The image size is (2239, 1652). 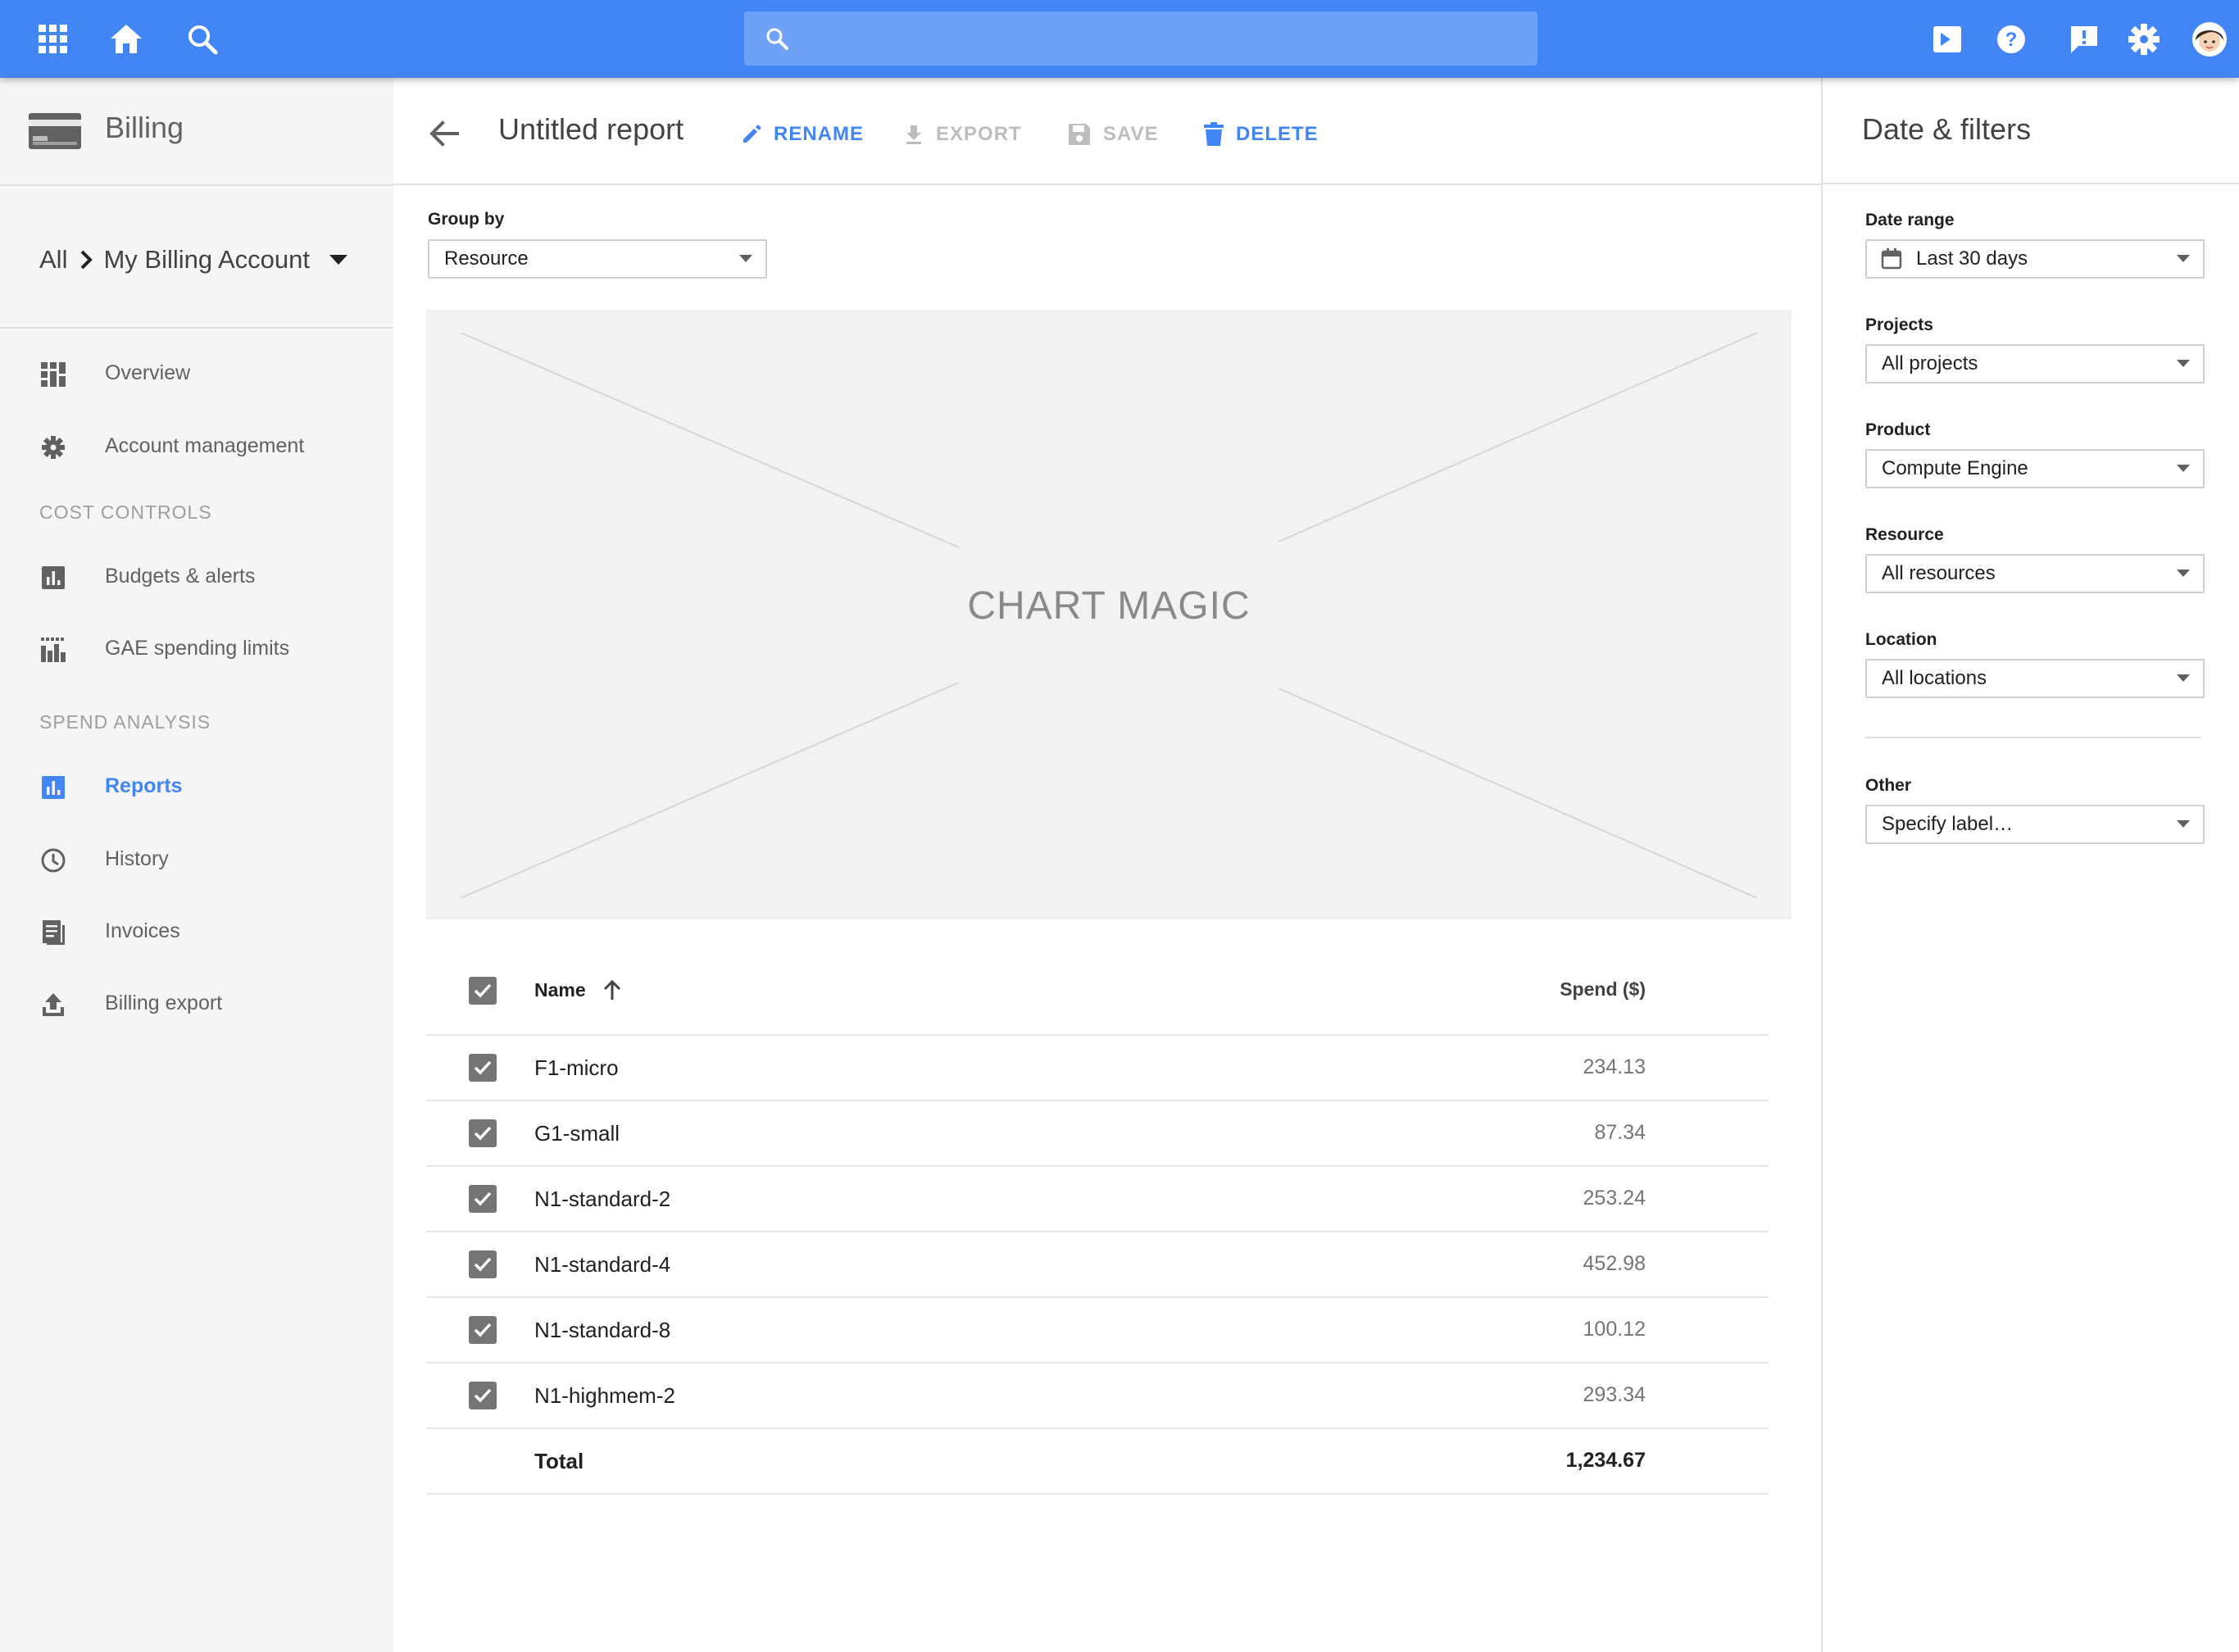 What do you see at coordinates (196, 931) in the screenshot?
I see `nav-item-invoices: Invoices` at bounding box center [196, 931].